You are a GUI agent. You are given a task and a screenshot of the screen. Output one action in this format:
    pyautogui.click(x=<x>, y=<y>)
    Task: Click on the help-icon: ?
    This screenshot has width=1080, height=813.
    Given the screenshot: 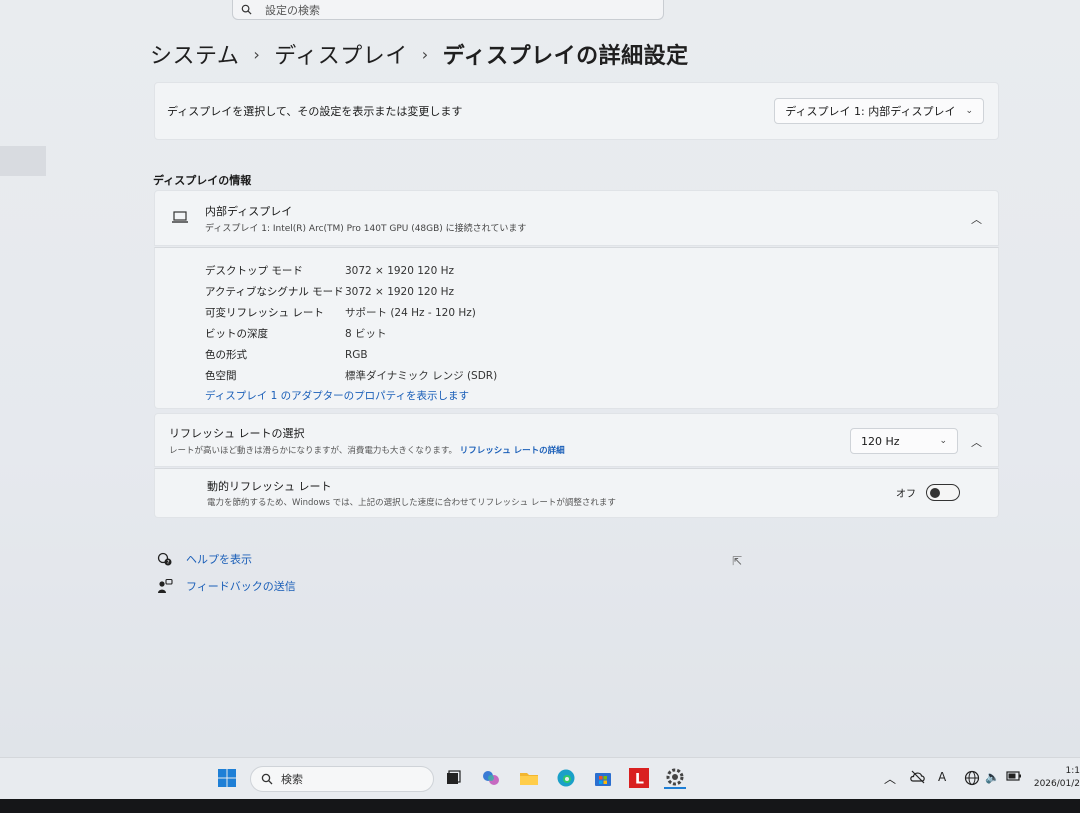 What is the action you would take?
    pyautogui.click(x=165, y=559)
    